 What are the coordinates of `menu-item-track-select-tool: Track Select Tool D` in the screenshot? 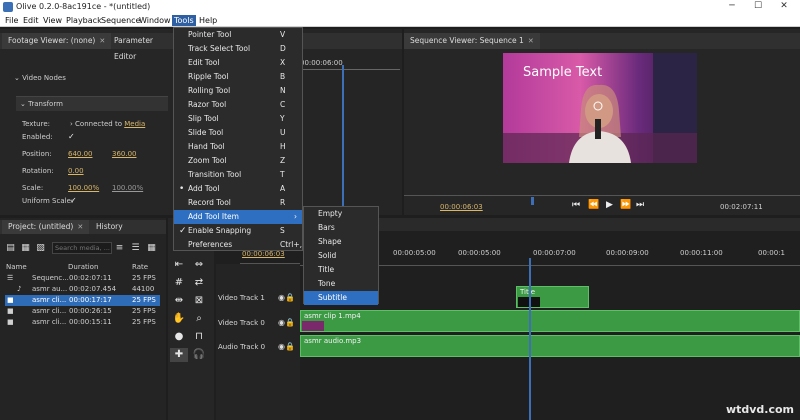 It's located at (238, 49).